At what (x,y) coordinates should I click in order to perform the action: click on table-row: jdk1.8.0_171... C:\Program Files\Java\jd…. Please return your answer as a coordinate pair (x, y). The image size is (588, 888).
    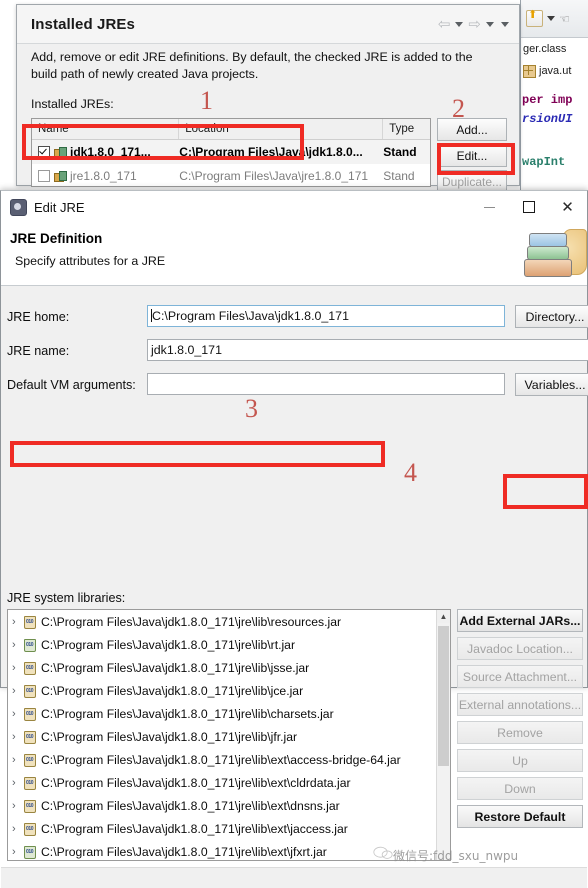
    Looking at the image, I should click on (231, 152).